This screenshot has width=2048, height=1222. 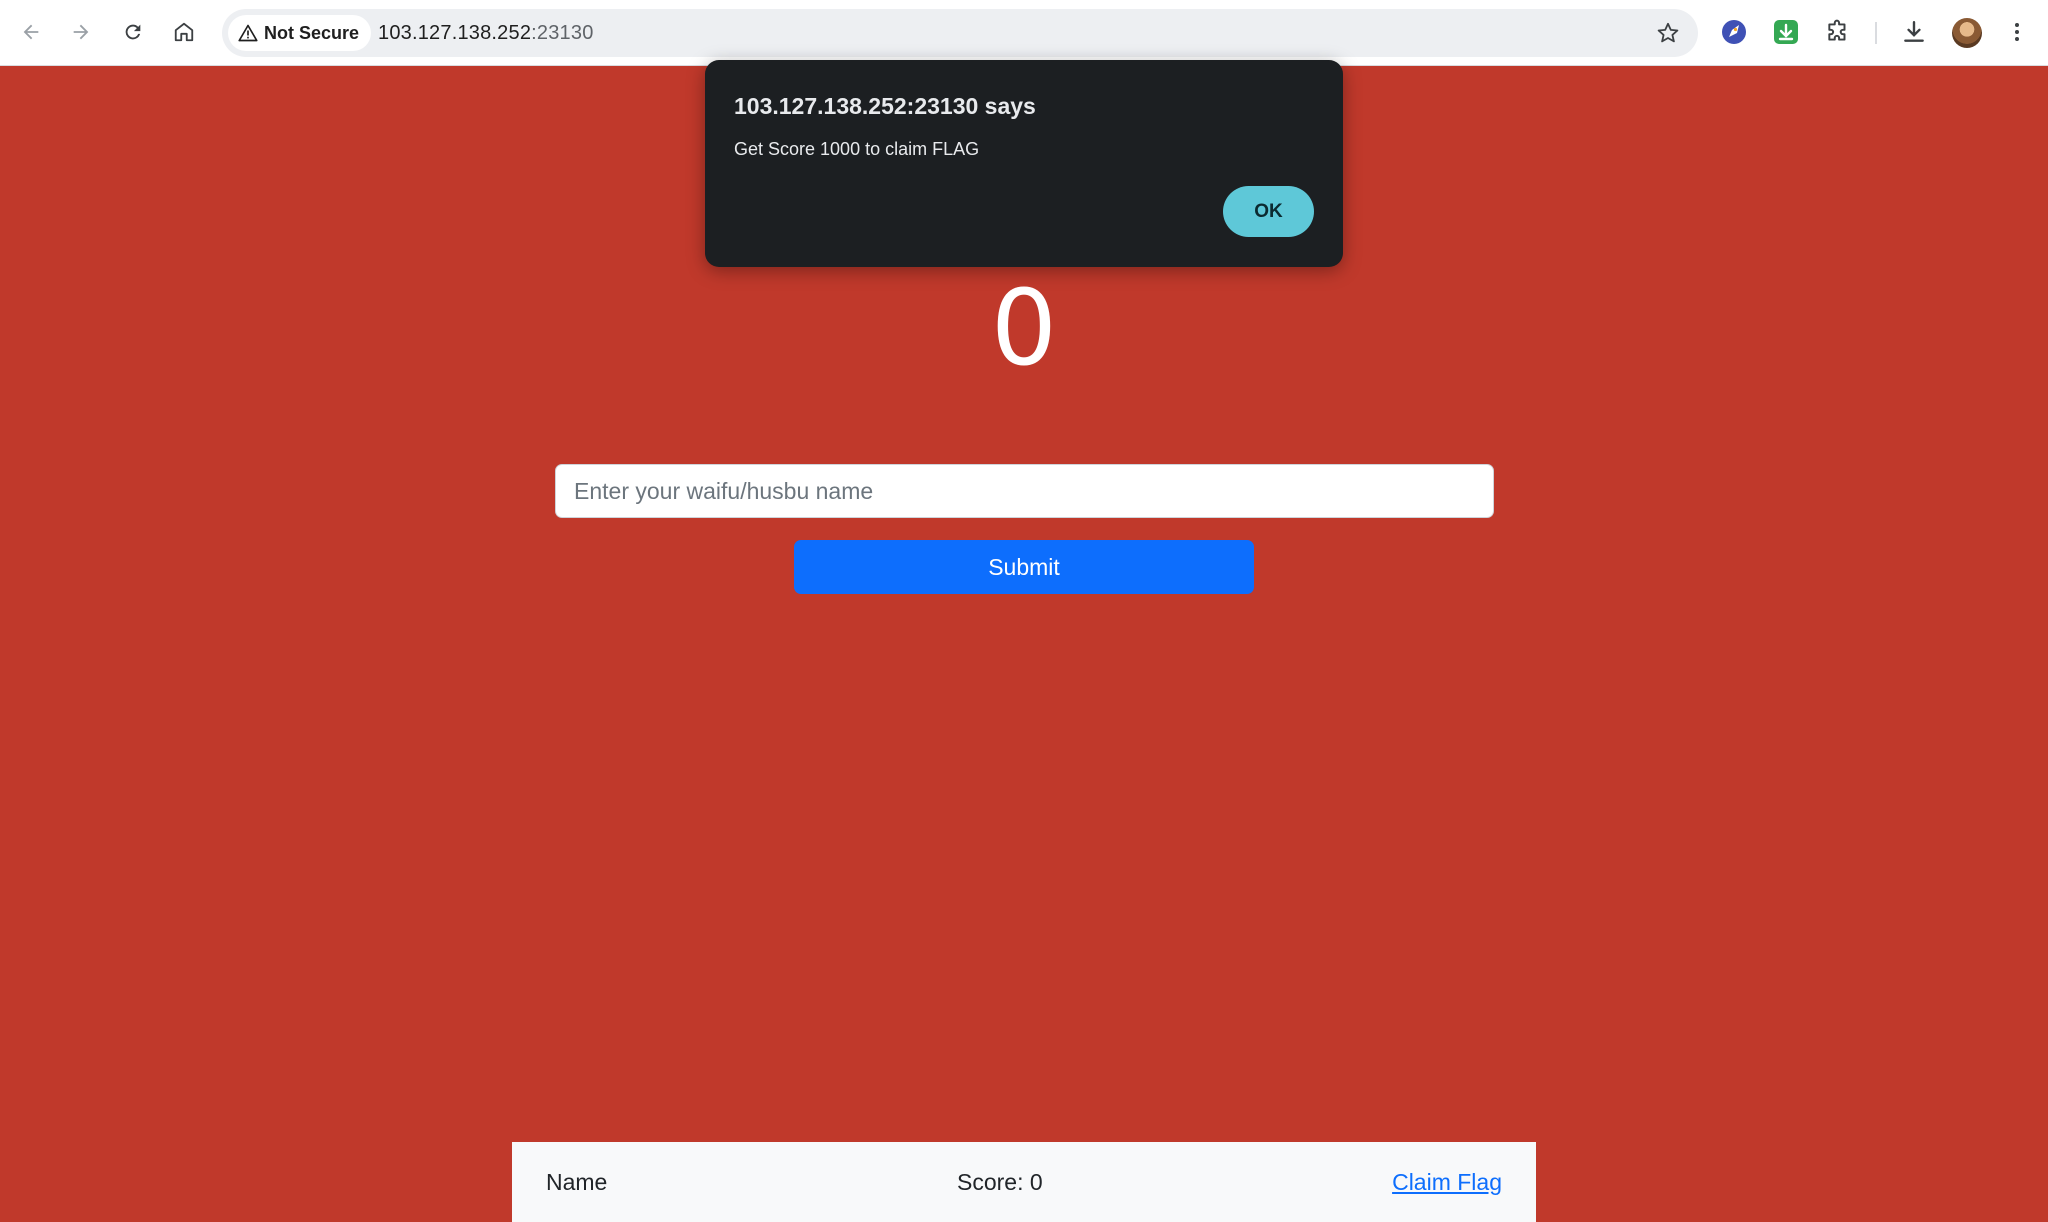 I want to click on toolbar-separator, so click(x=1876, y=33).